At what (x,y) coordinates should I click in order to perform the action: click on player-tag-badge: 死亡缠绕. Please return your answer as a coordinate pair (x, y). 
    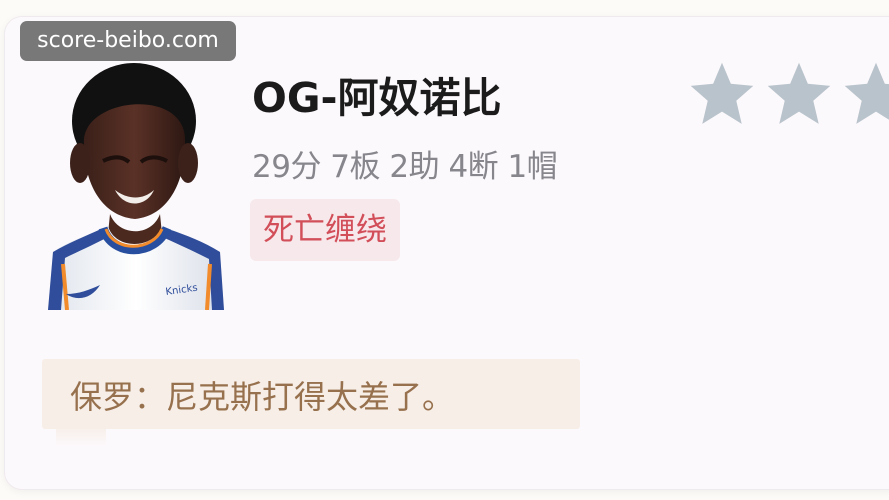
    Looking at the image, I should click on (325, 230).